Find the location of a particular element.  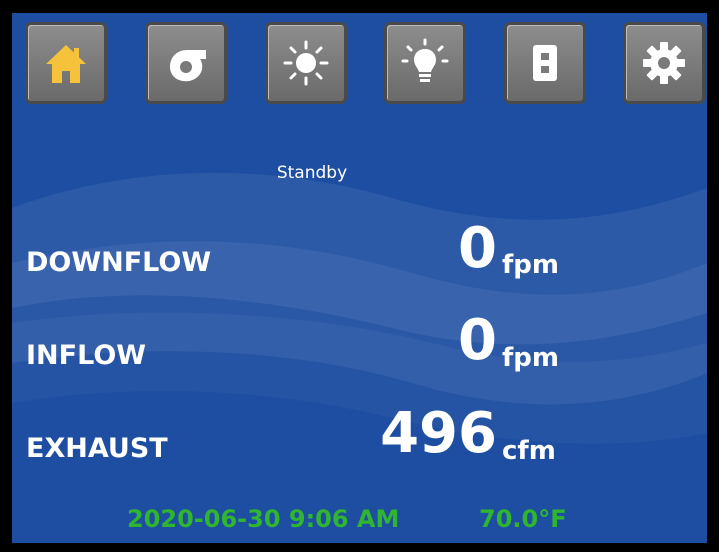

downflow-label: DOWNFLOW is located at coordinates (119, 262).